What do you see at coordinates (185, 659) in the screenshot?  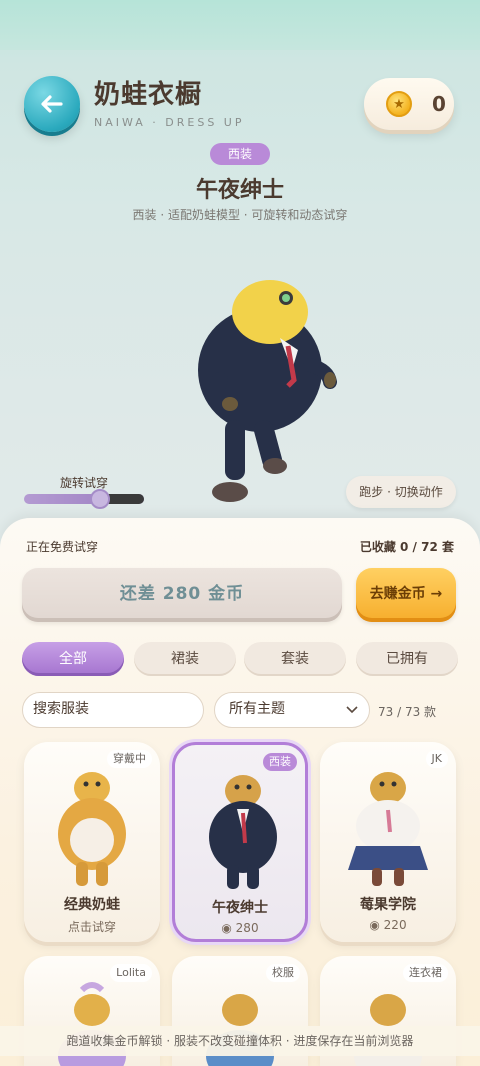 I see `filter-dresses: 裙装` at bounding box center [185, 659].